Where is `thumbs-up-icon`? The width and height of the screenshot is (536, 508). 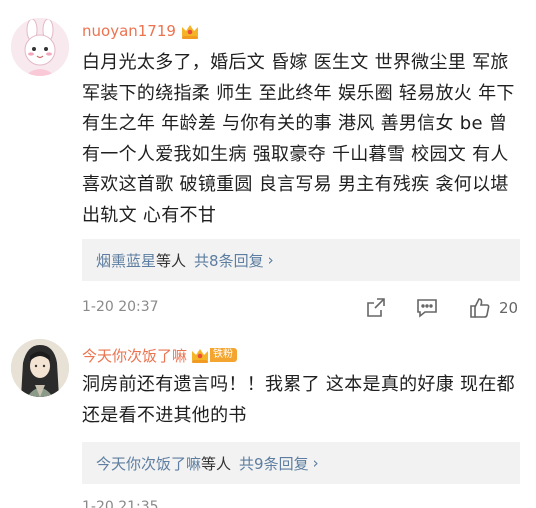 thumbs-up-icon is located at coordinates (480, 308).